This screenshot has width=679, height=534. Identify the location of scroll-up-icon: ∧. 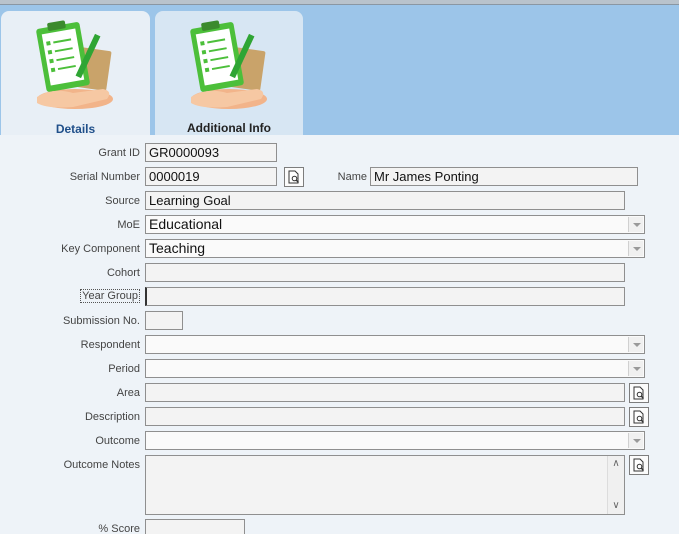
(616, 464).